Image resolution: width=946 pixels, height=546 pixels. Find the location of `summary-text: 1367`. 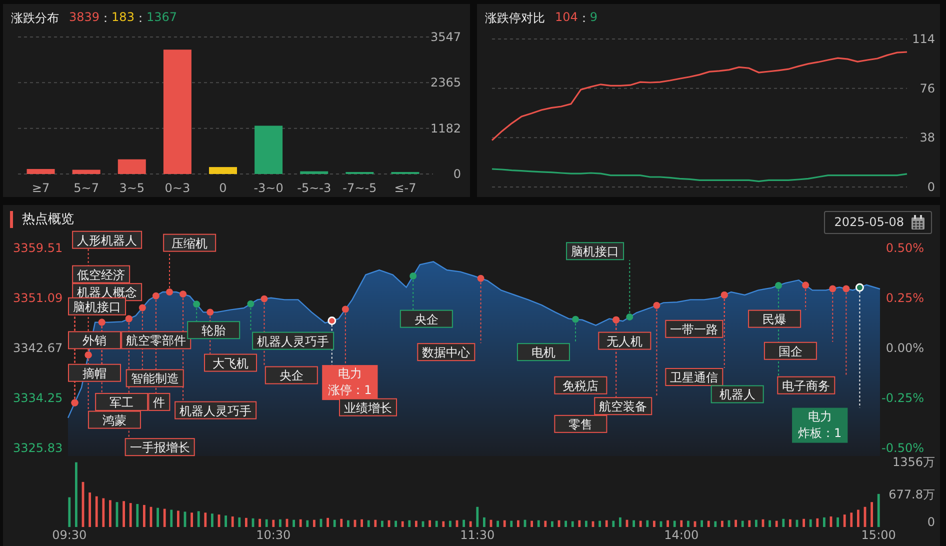

summary-text: 1367 is located at coordinates (161, 18).